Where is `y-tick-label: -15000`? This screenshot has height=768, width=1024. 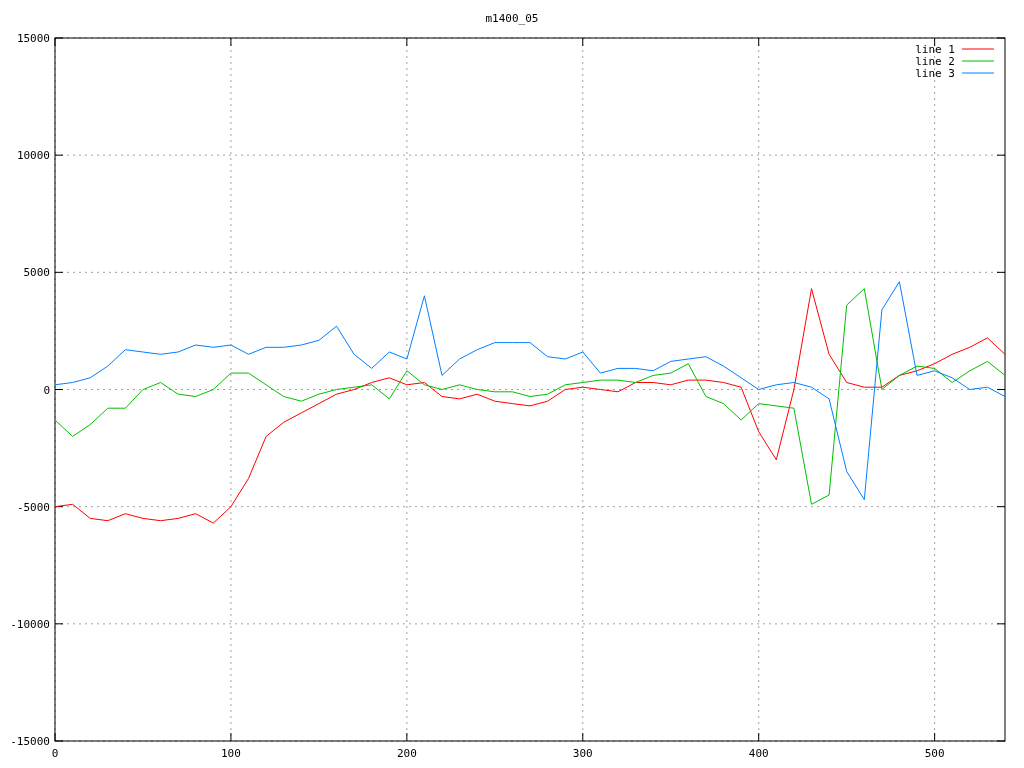
y-tick-label: -15000 is located at coordinates (30, 741).